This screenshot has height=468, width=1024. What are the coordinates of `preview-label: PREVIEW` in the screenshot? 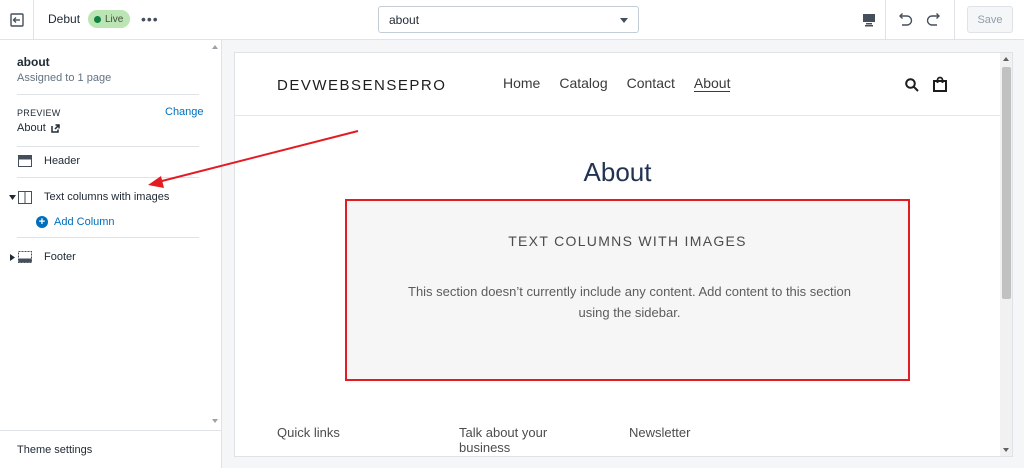 It's located at (39, 113).